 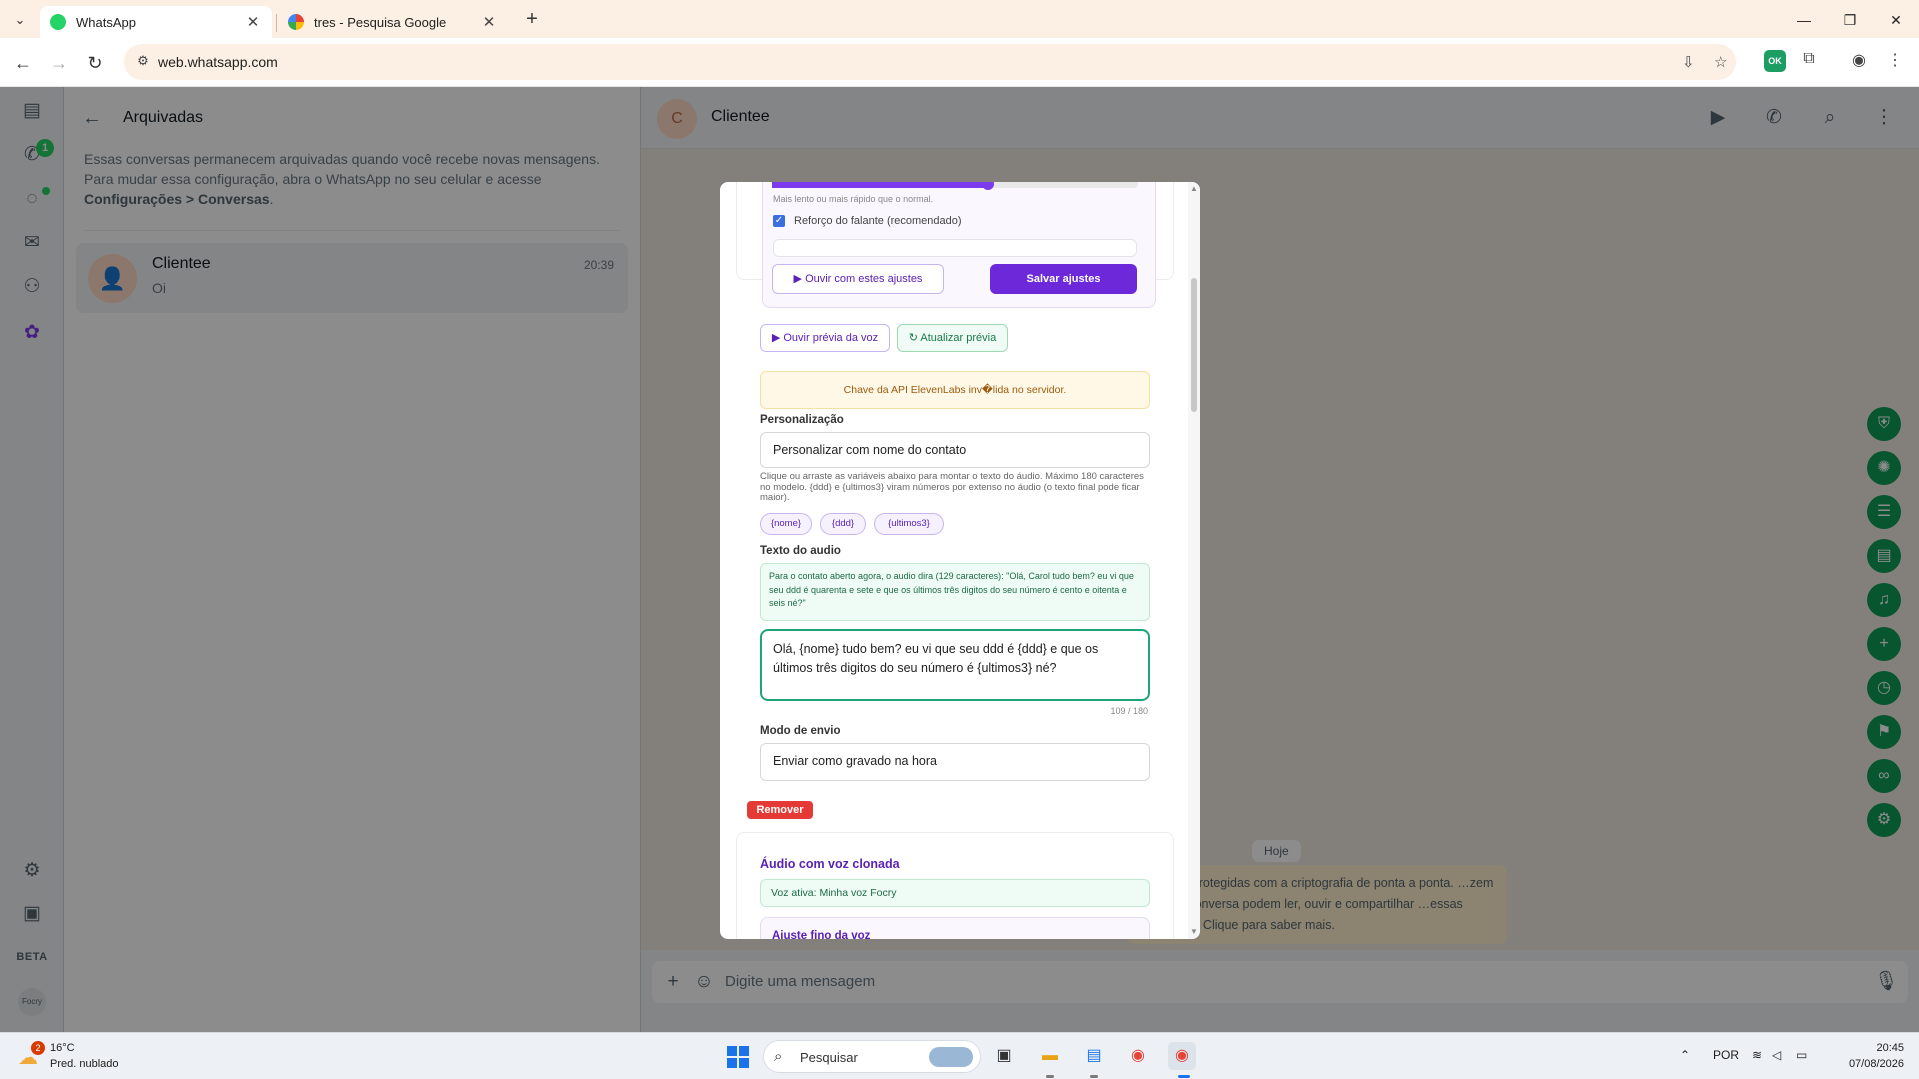 I want to click on windows-start-icon, so click(x=738, y=1057).